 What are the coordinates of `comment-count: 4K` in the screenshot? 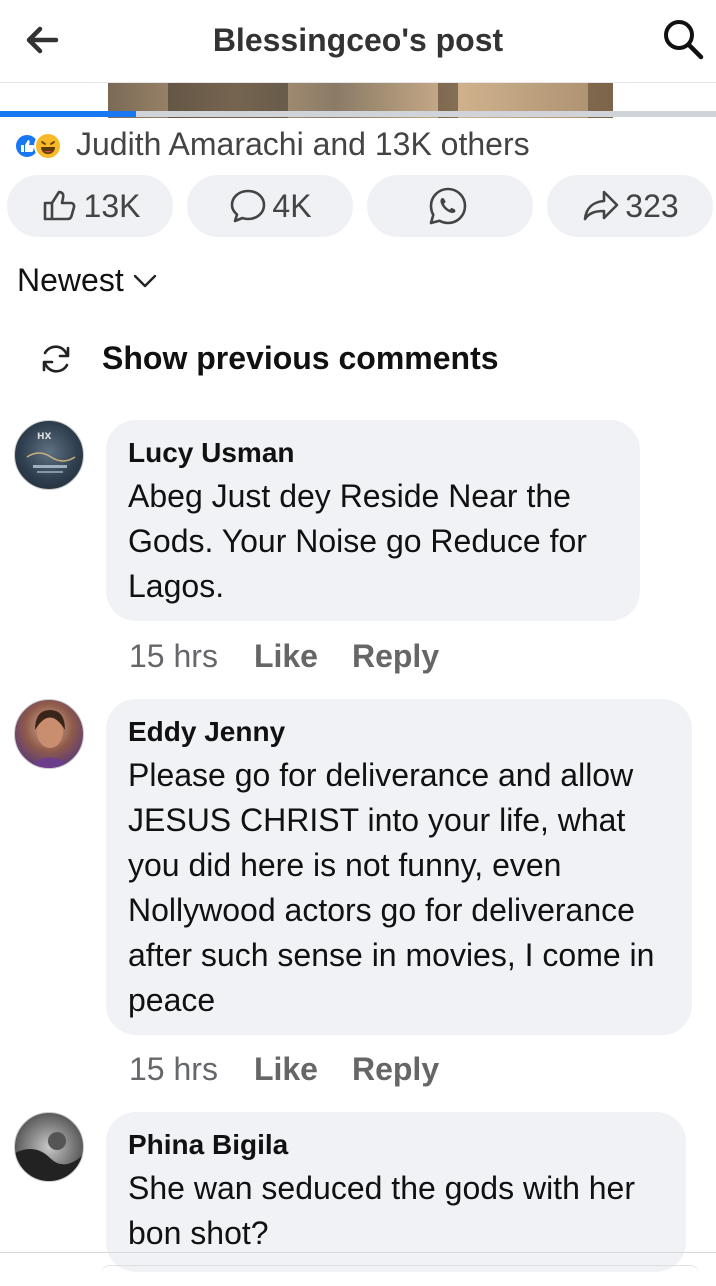 It's located at (292, 205).